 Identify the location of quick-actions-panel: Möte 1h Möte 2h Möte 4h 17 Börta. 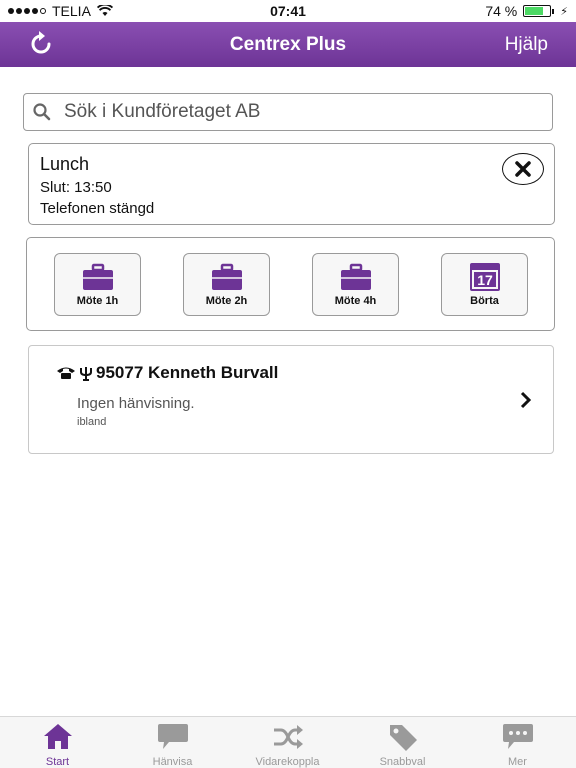
(290, 284).